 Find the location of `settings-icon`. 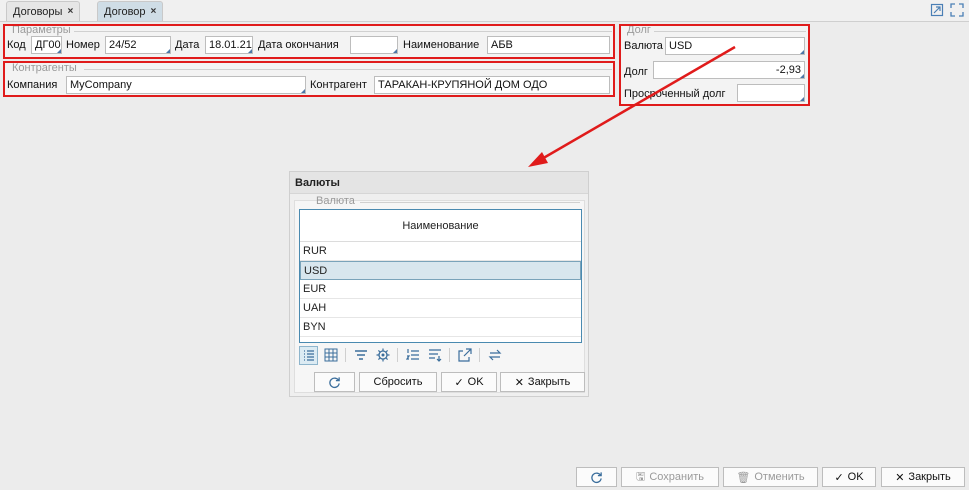

settings-icon is located at coordinates (382, 355).